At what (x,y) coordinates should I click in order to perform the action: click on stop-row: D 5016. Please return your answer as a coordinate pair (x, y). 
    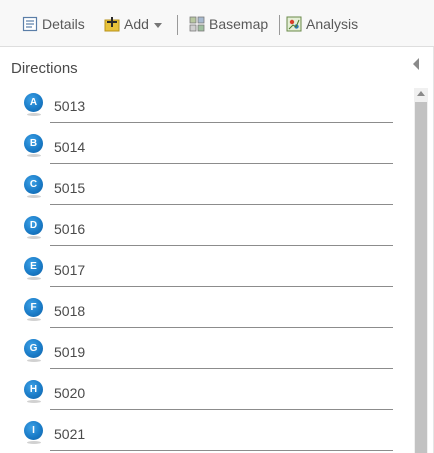
    Looking at the image, I should click on (205, 231).